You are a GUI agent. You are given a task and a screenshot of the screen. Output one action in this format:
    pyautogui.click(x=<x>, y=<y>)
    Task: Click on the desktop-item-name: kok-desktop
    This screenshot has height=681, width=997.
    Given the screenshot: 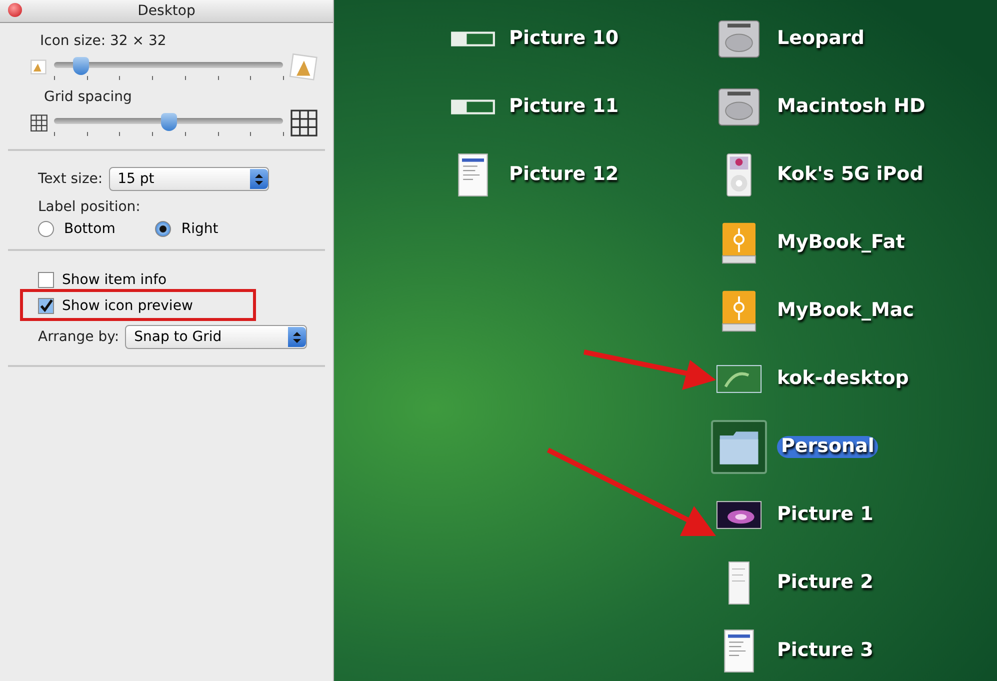 What is the action you would take?
    pyautogui.click(x=852, y=379)
    